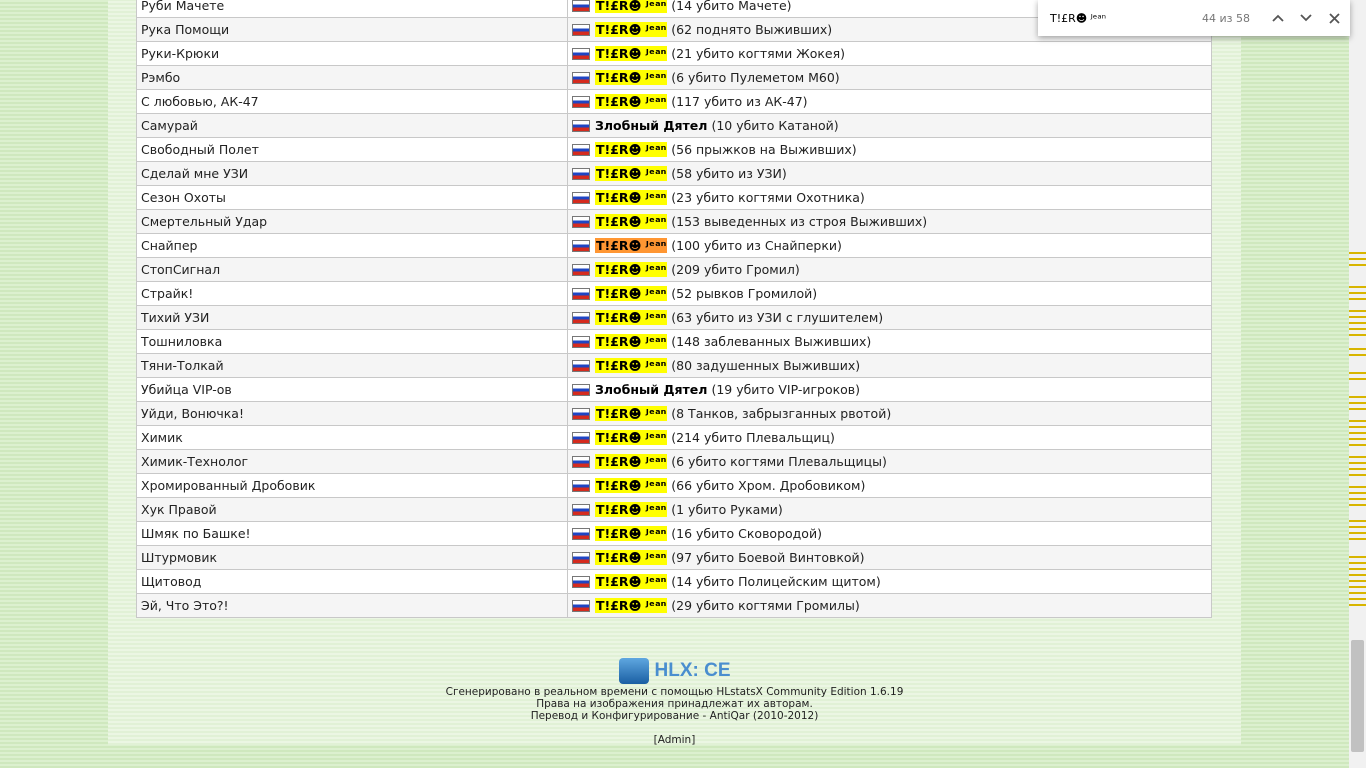  What do you see at coordinates (889, 341) in the screenshot?
I see `award-winner: T!£R☻ ᴶᵉᵃⁿ (148 заблеванных Выживших)` at bounding box center [889, 341].